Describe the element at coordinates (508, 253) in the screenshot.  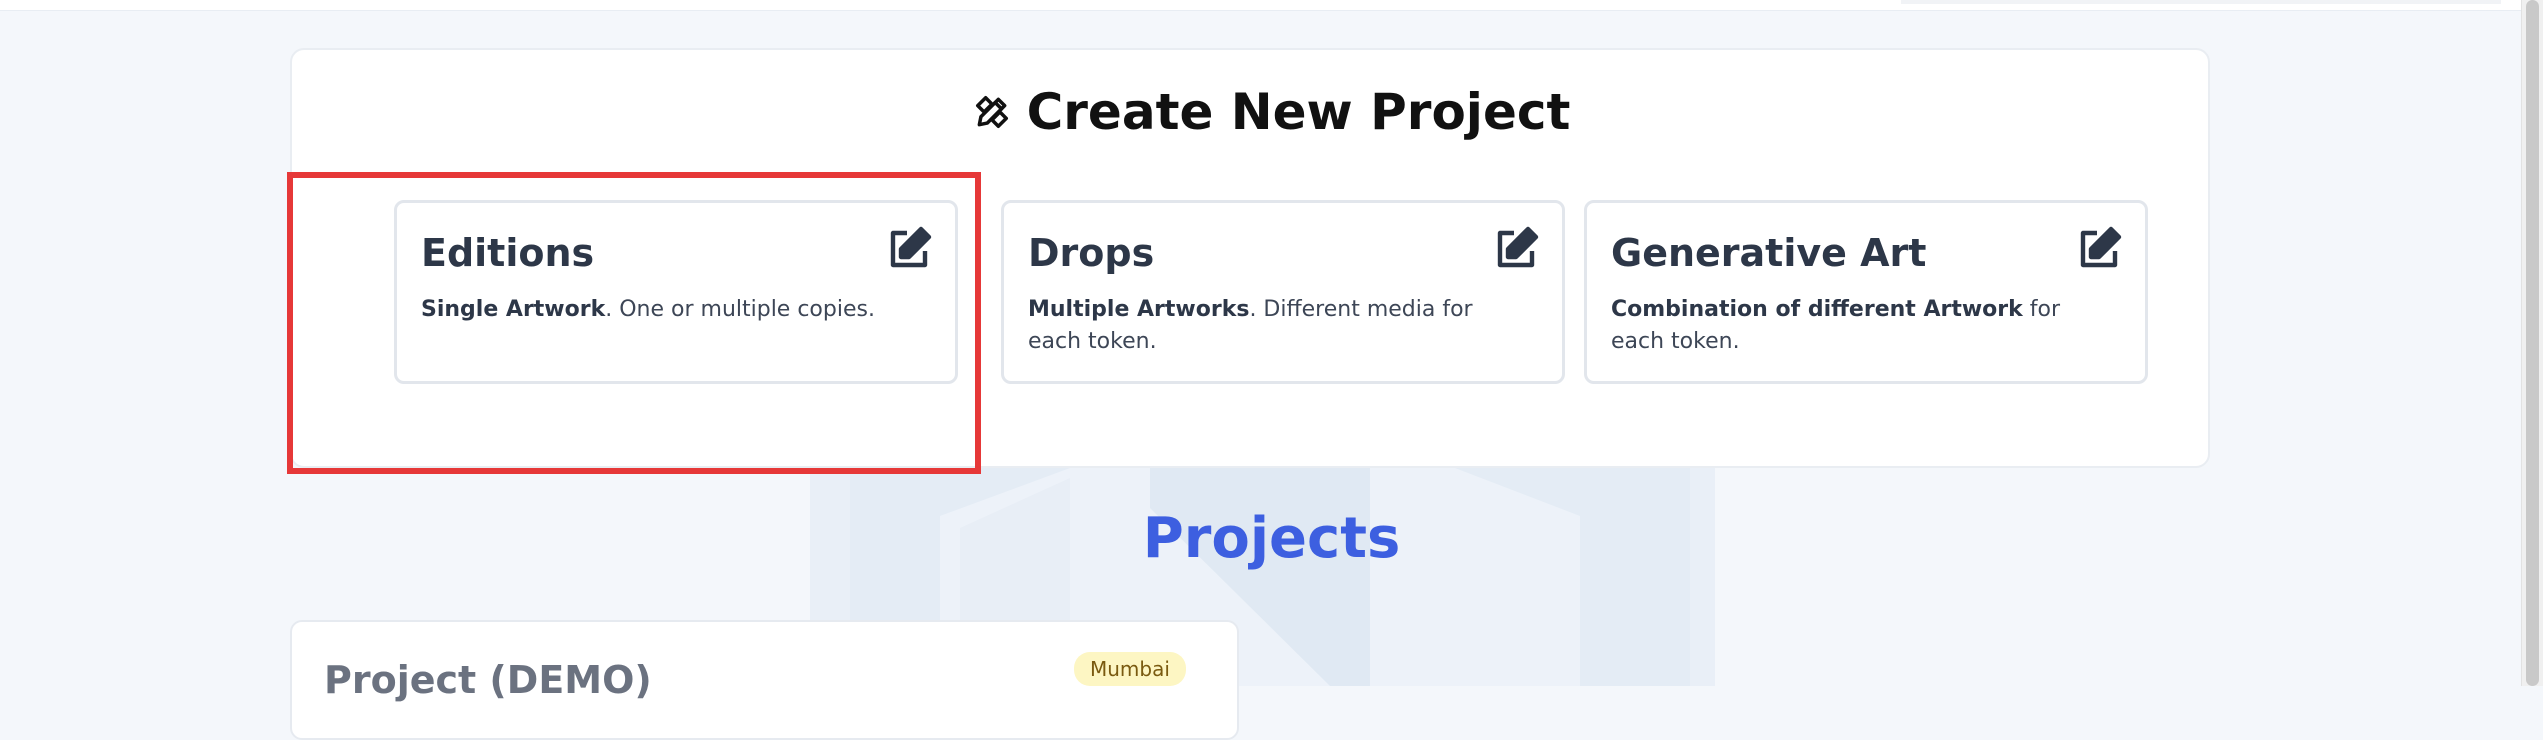
I see `card-title: Editions` at that location.